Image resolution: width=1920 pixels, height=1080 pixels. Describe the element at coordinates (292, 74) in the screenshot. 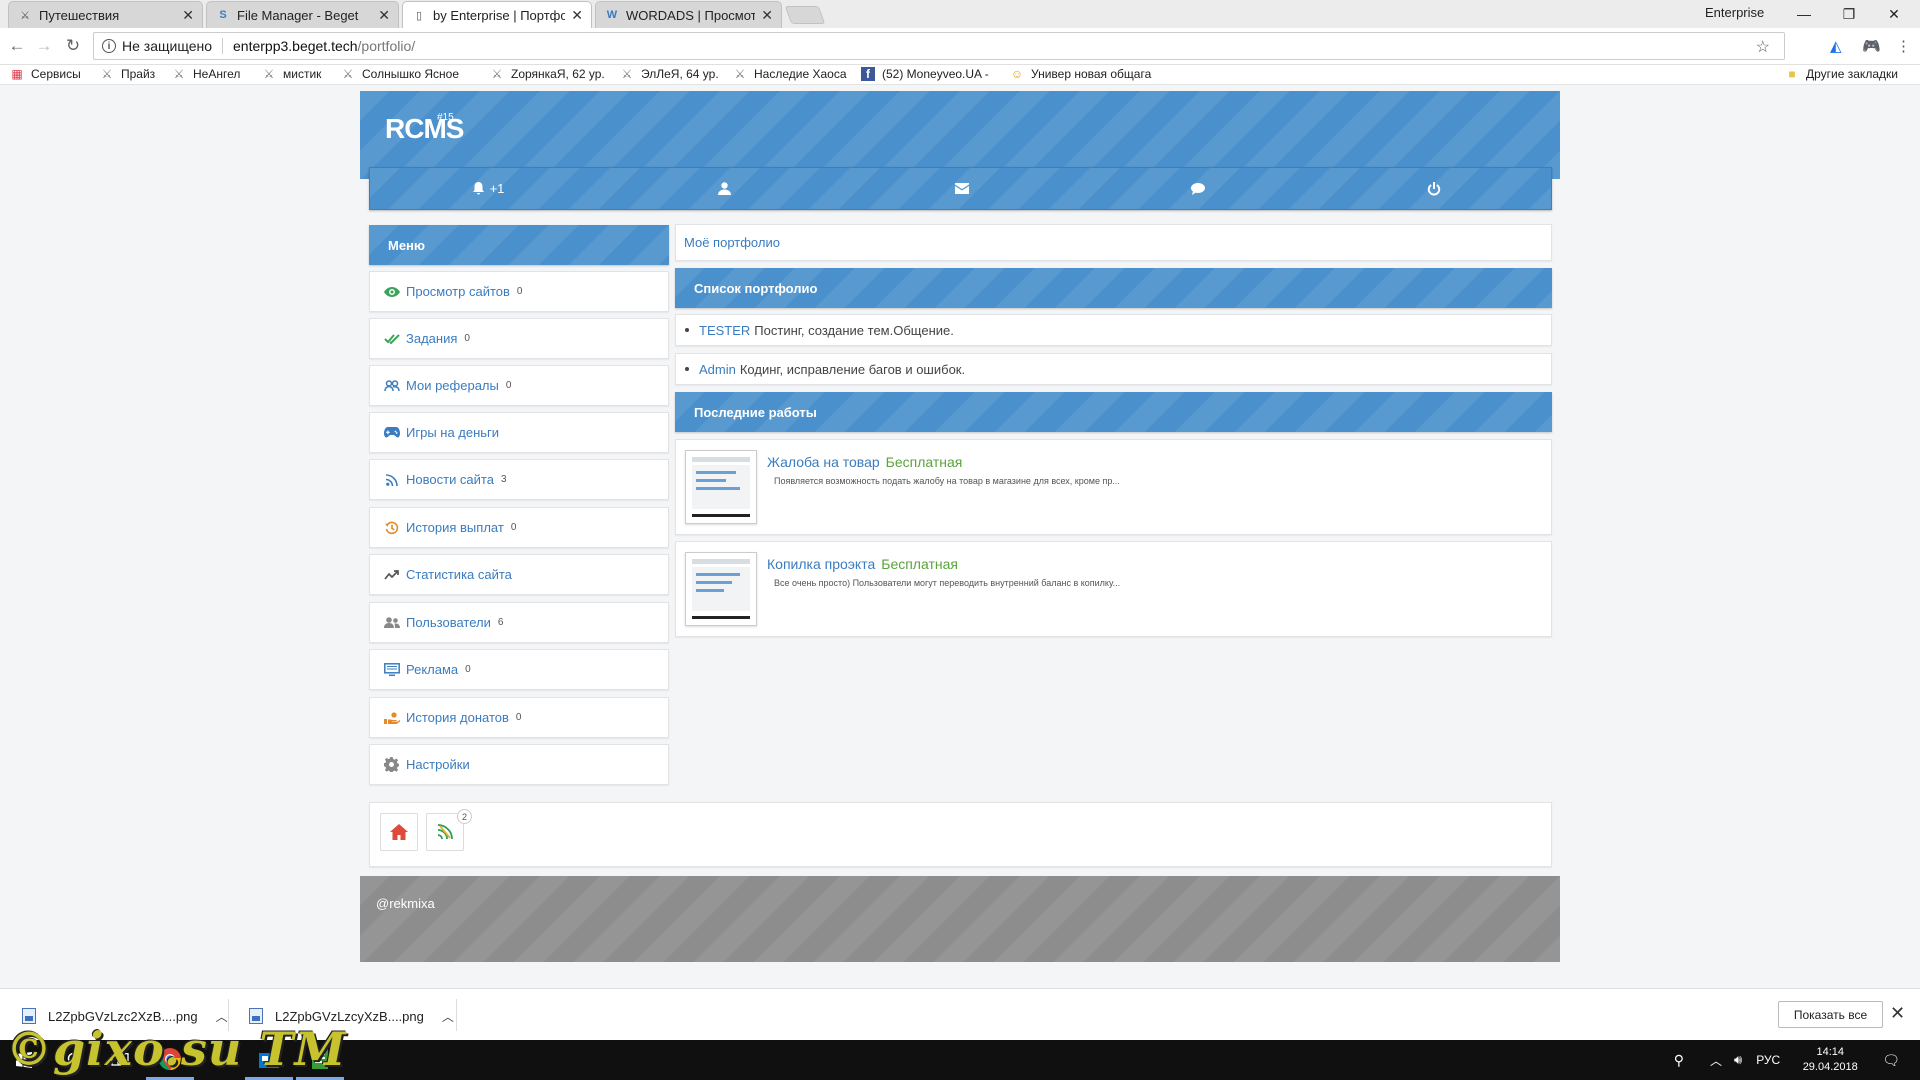

I see `bookmark: ⚔ мистик` at that location.